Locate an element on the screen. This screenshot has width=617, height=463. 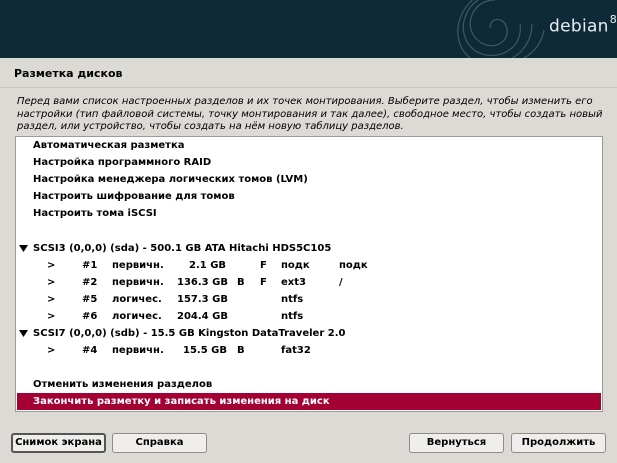
screenshot-button: Снимок экрана is located at coordinates (58, 443).